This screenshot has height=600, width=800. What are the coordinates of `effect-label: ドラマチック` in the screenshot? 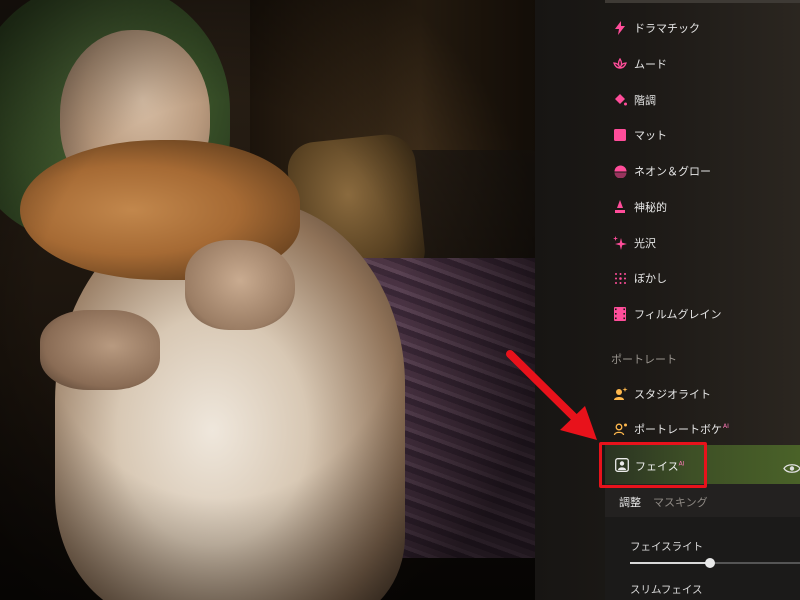 It's located at (667, 28).